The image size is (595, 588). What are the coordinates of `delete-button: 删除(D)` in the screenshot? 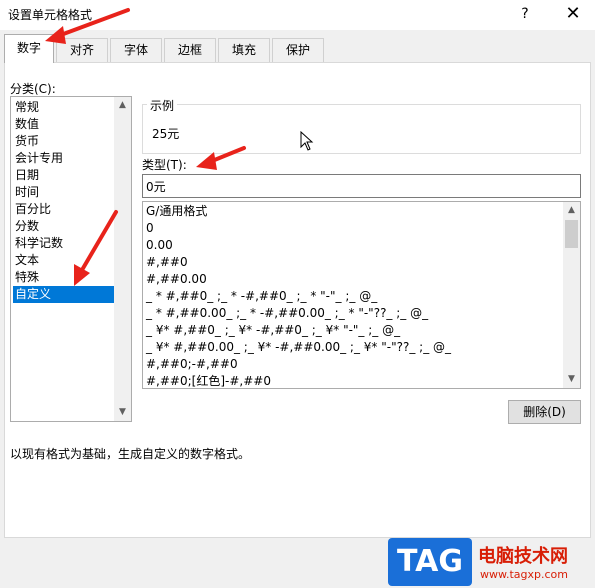 It's located at (544, 412).